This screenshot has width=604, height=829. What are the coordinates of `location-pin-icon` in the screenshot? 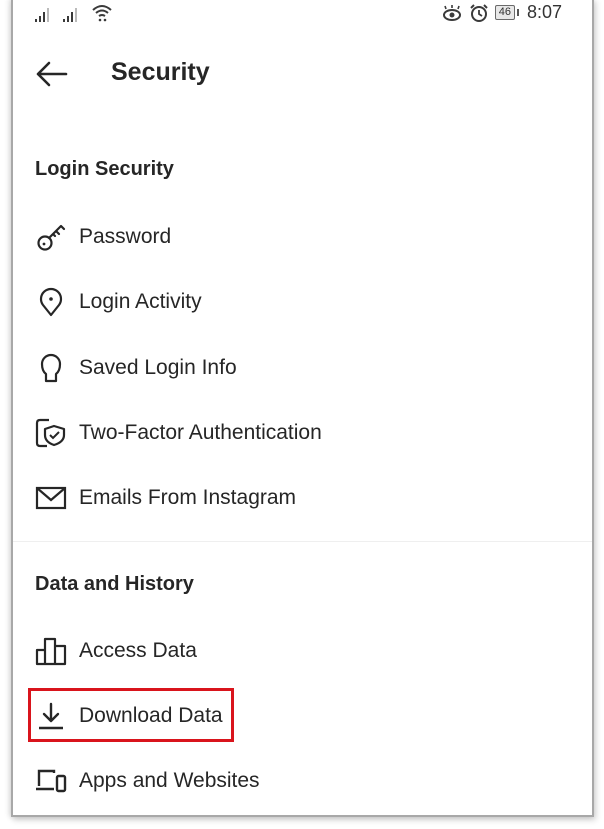 It's located at (51, 302).